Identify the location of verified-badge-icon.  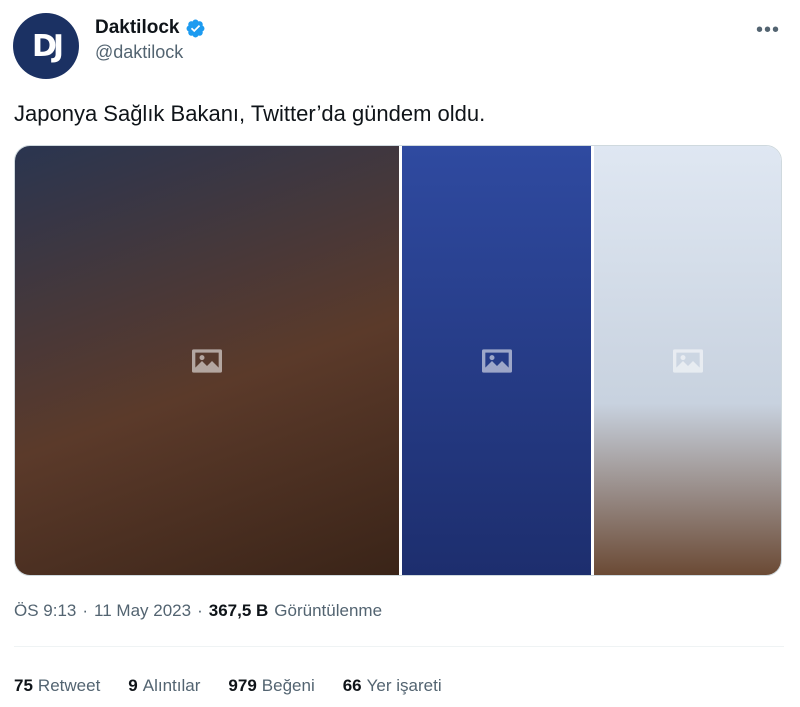
(196, 28).